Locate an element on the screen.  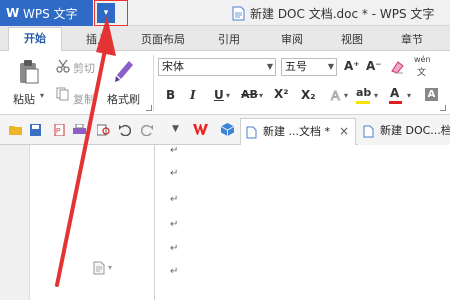
paste-dropdown-icon: ▾ is located at coordinates (42, 95).